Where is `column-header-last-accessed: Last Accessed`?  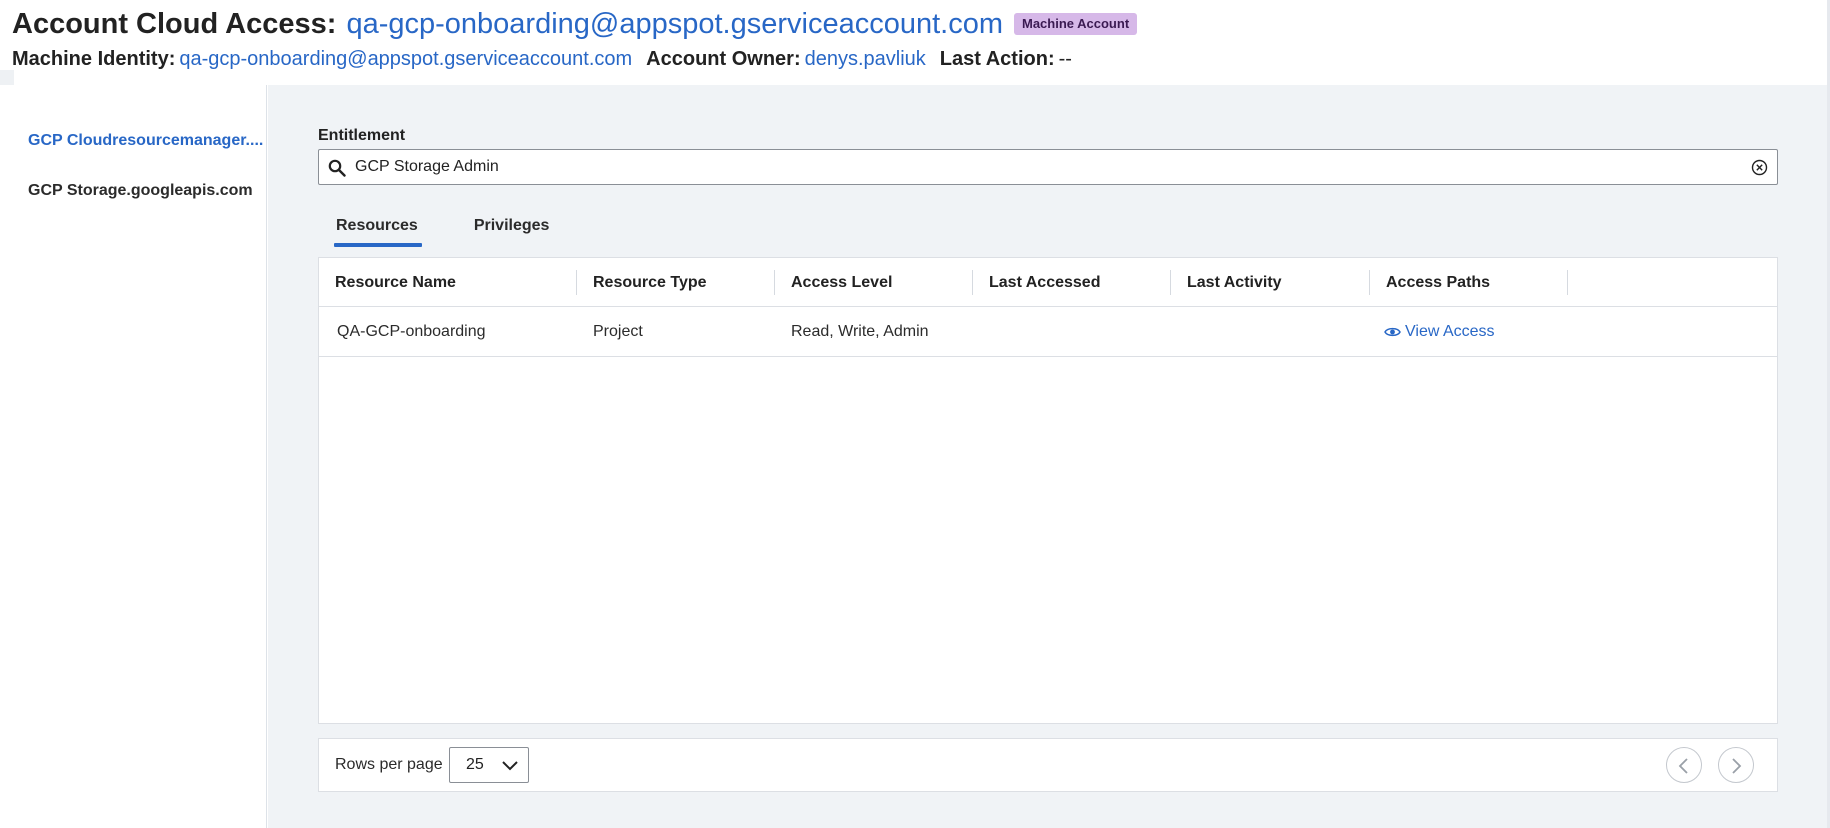
column-header-last-accessed: Last Accessed is located at coordinates (1072, 282).